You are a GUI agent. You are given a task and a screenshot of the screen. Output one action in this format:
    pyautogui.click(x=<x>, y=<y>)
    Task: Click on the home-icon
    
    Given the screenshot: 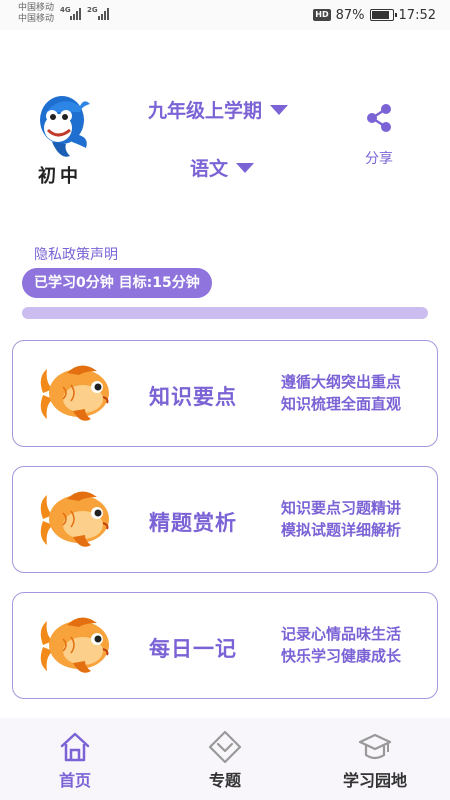 What is the action you would take?
    pyautogui.click(x=75, y=747)
    